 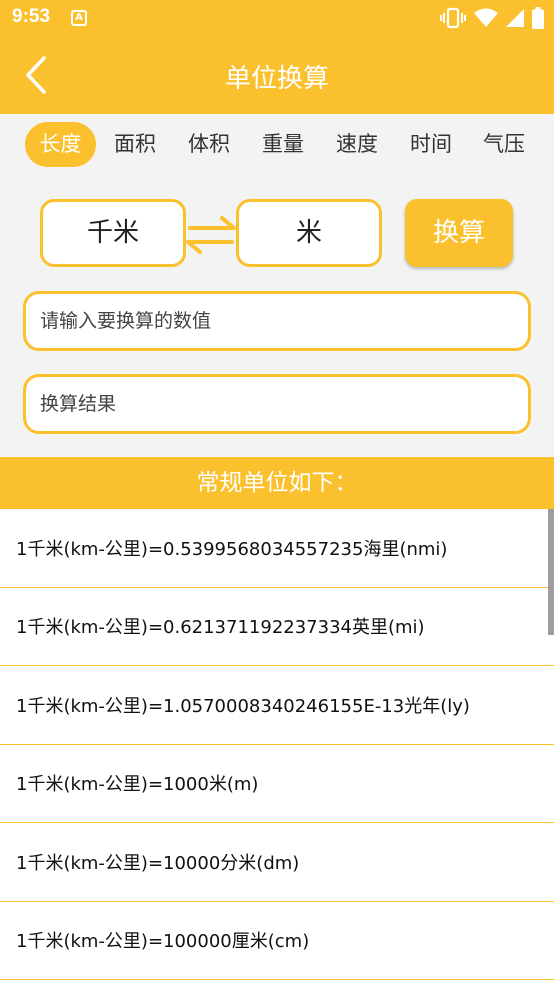 I want to click on tab-volume: 体积, so click(x=209, y=144).